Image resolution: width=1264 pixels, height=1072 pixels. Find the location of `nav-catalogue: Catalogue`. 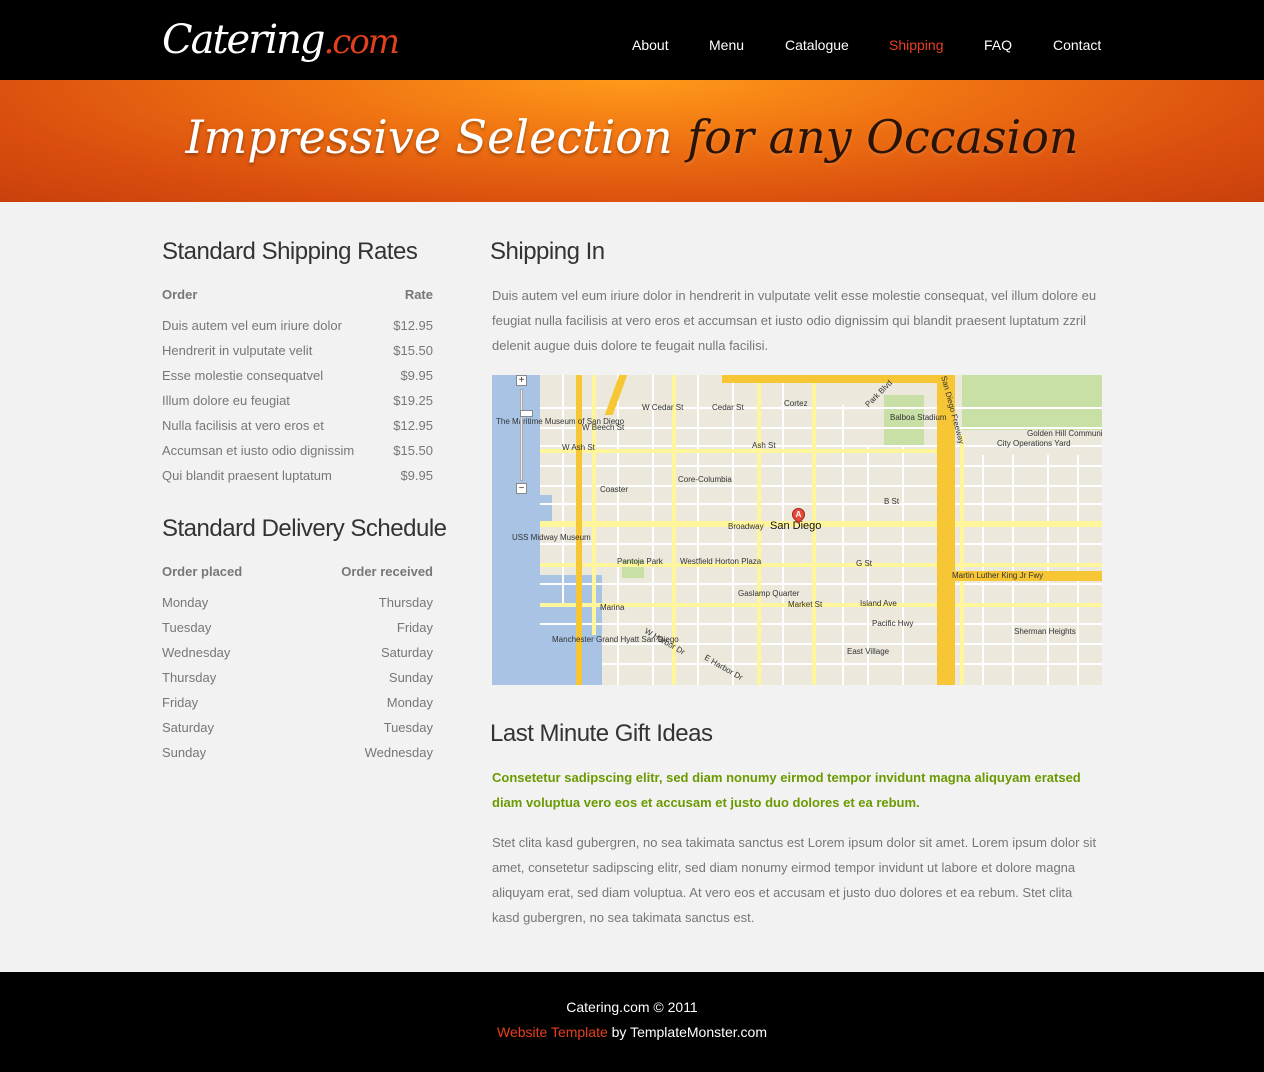

nav-catalogue: Catalogue is located at coordinates (817, 45).